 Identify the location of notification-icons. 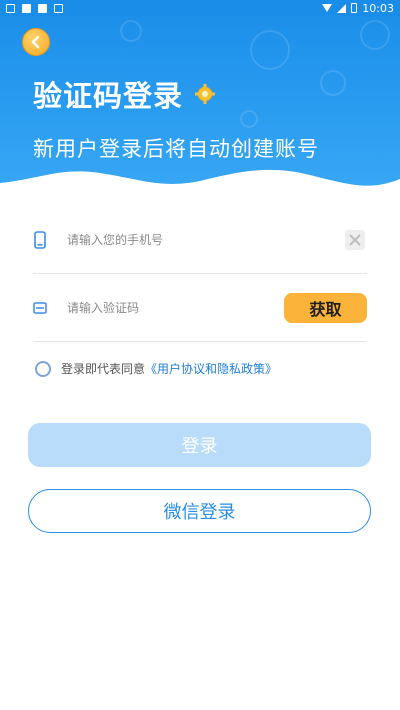
(34, 8).